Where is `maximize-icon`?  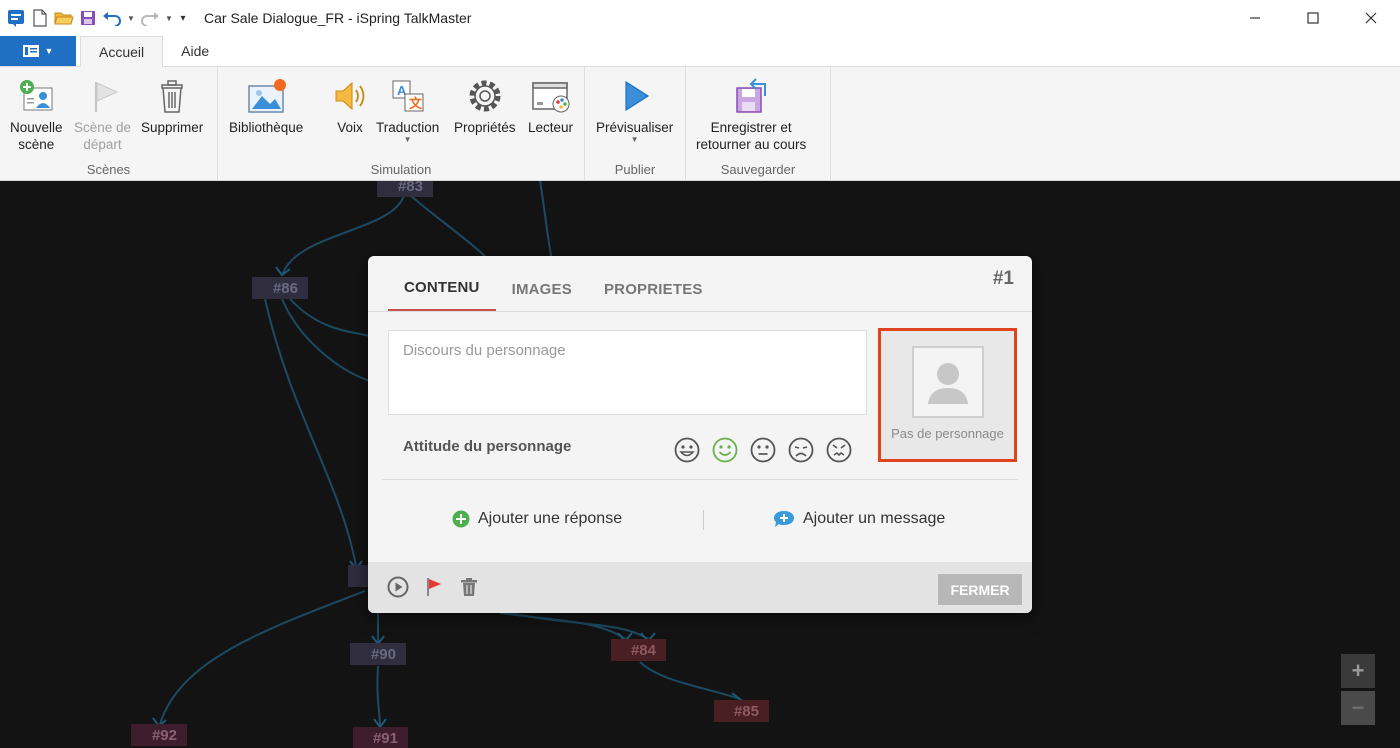 maximize-icon is located at coordinates (1313, 18).